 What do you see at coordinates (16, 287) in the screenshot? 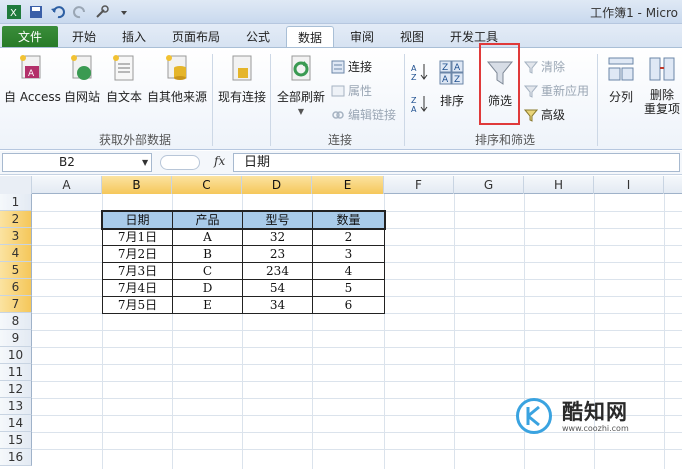
I see `row-header: 6` at bounding box center [16, 287].